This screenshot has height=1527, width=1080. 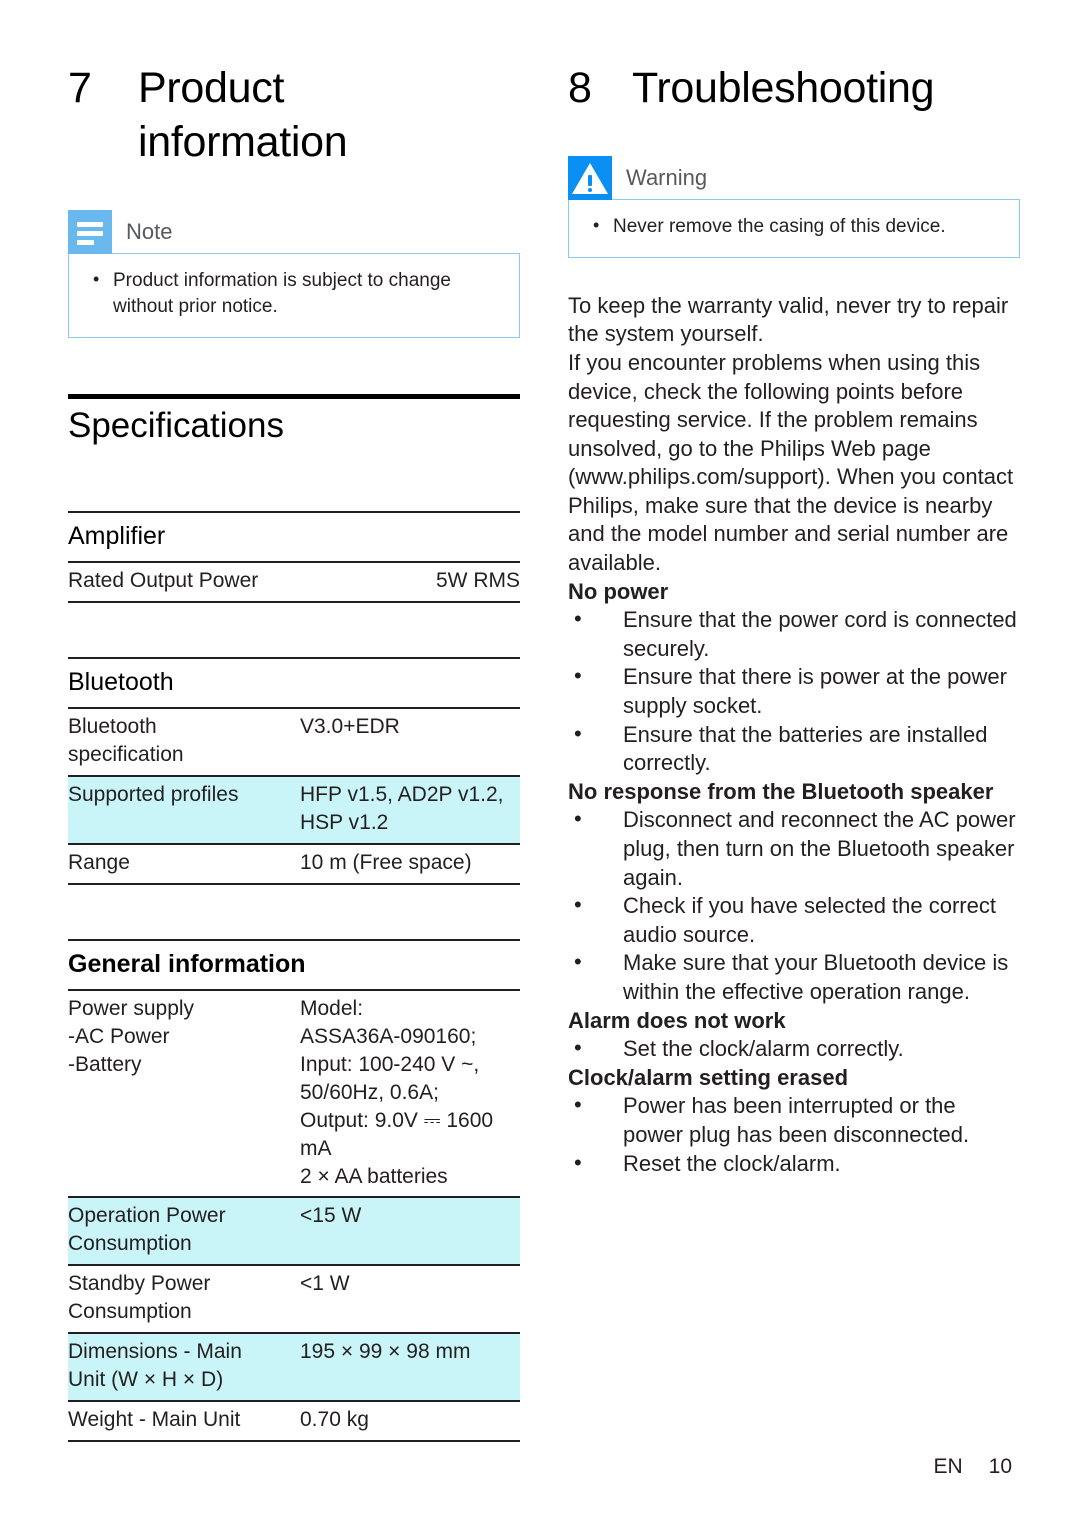 I want to click on section-heading: Alarm does not work, so click(x=677, y=1020).